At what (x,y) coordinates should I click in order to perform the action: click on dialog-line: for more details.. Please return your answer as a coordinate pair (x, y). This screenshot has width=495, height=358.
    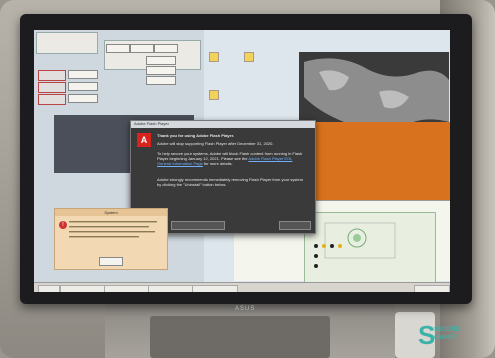
    Looking at the image, I should click on (218, 163).